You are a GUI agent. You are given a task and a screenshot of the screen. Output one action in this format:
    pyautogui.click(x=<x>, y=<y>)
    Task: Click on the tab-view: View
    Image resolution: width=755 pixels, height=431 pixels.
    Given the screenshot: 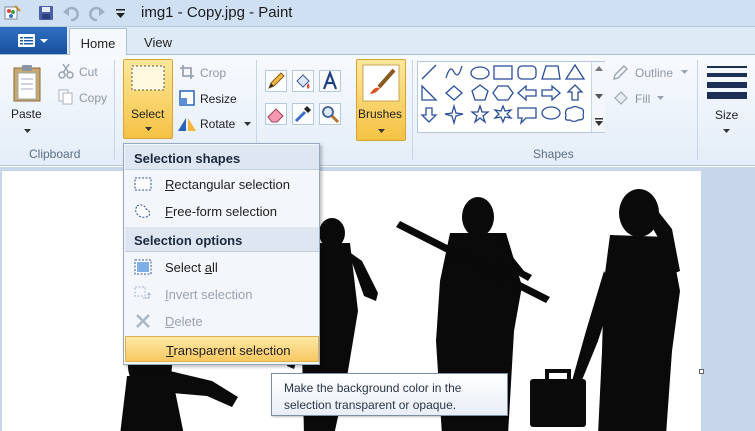 What is the action you would take?
    pyautogui.click(x=158, y=41)
    